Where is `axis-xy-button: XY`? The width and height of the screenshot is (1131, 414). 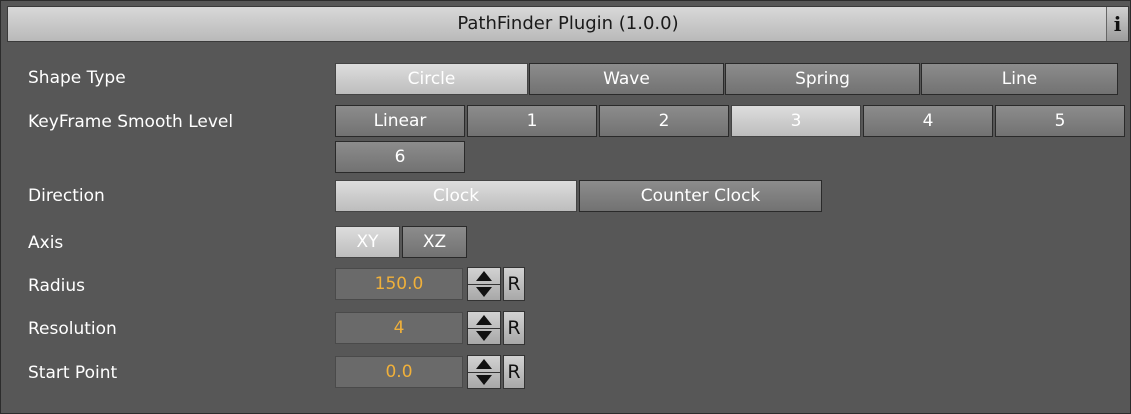
axis-xy-button: XY is located at coordinates (367, 242).